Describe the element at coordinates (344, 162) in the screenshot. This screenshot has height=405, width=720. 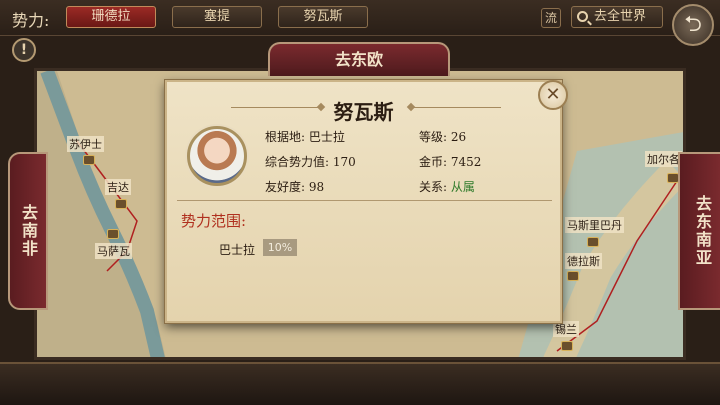
I see `power-value: 170` at that location.